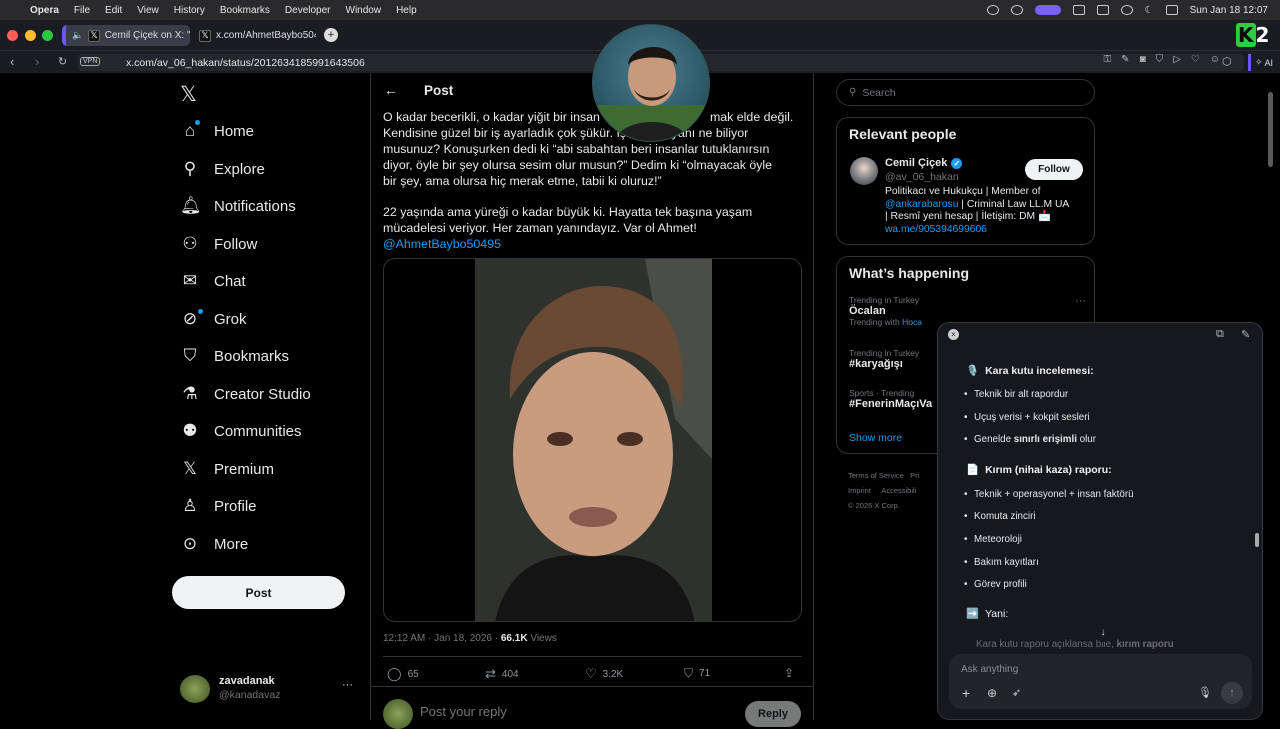  Describe the element at coordinates (912, 322) in the screenshot. I see `trend-extra-link: Hoca` at that location.